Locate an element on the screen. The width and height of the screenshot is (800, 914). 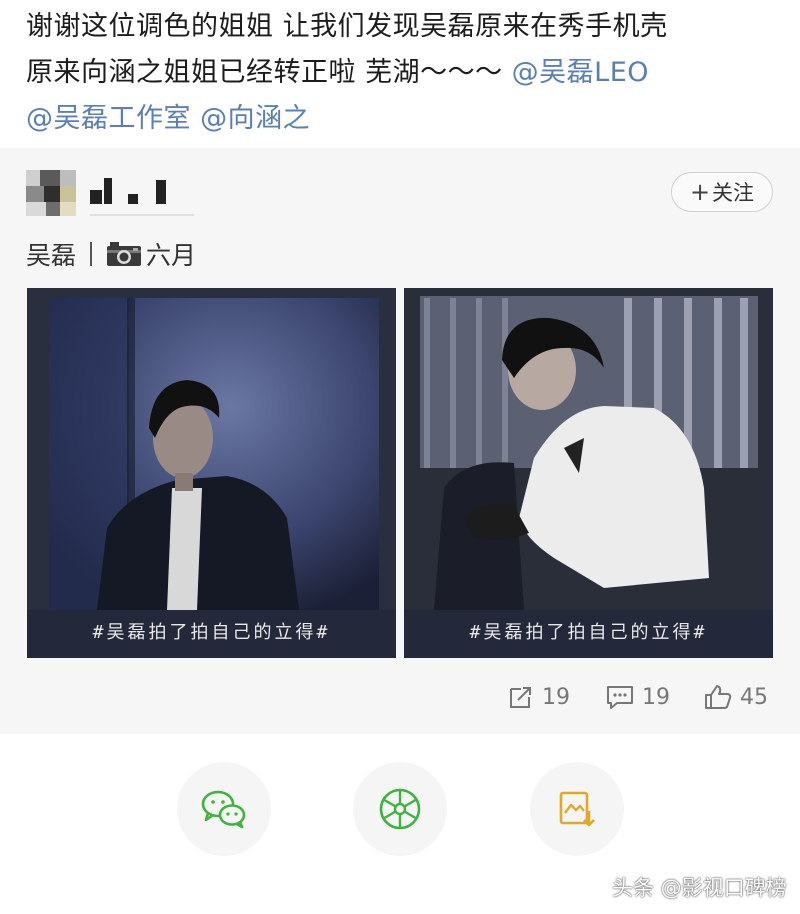
plus-icon: + is located at coordinates (700, 192).